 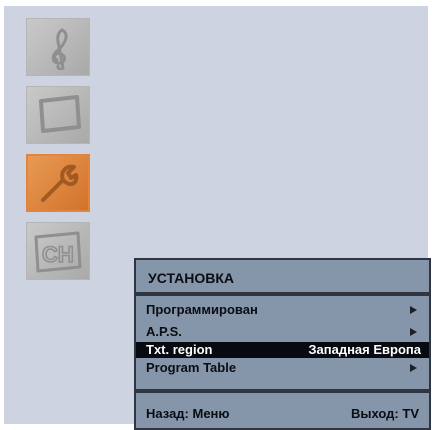 What do you see at coordinates (282, 294) in the screenshot?
I see `title-divider` at bounding box center [282, 294].